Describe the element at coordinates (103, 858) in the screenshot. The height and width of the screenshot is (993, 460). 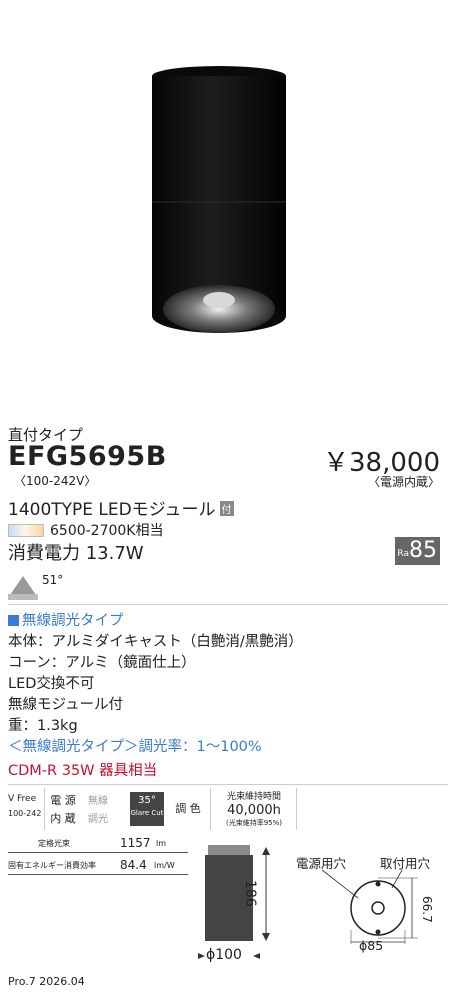
I see `performance-table: 定格光束 1157 lm 固有エネルギー消費効率 84.4 lm/W` at that location.